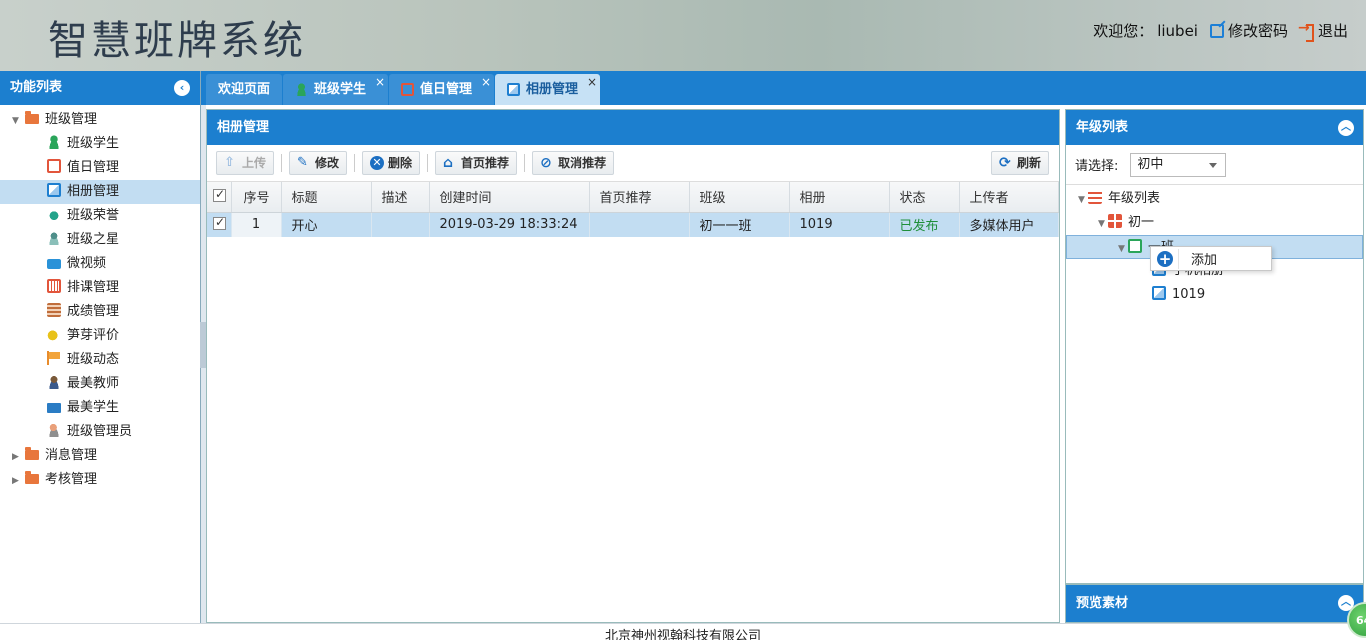  What do you see at coordinates (1204, 258) in the screenshot?
I see `context-menu-add: 添加` at bounding box center [1204, 258].